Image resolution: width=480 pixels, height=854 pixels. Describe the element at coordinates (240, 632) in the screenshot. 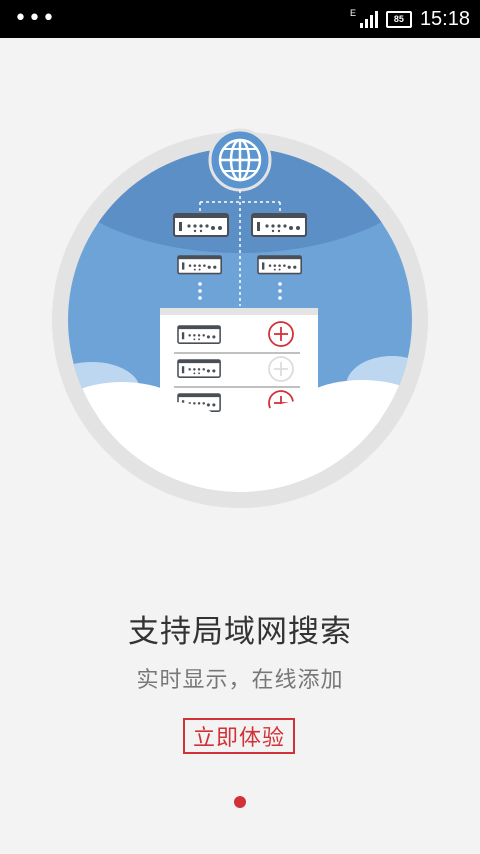

I see `page-title: 支持局域网搜索` at that location.